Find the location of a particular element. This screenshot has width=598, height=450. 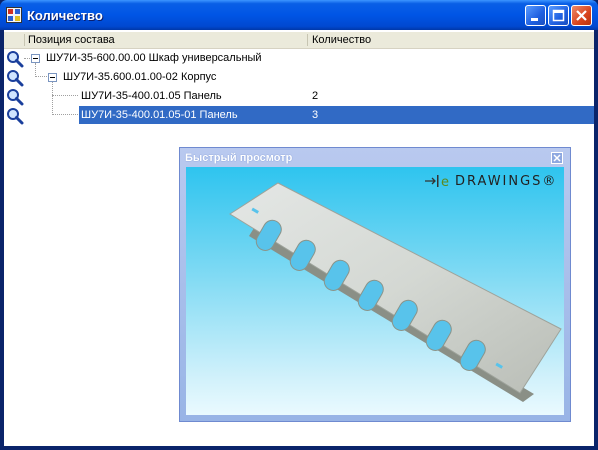

column-header-quantity: Количество is located at coordinates (451, 40).